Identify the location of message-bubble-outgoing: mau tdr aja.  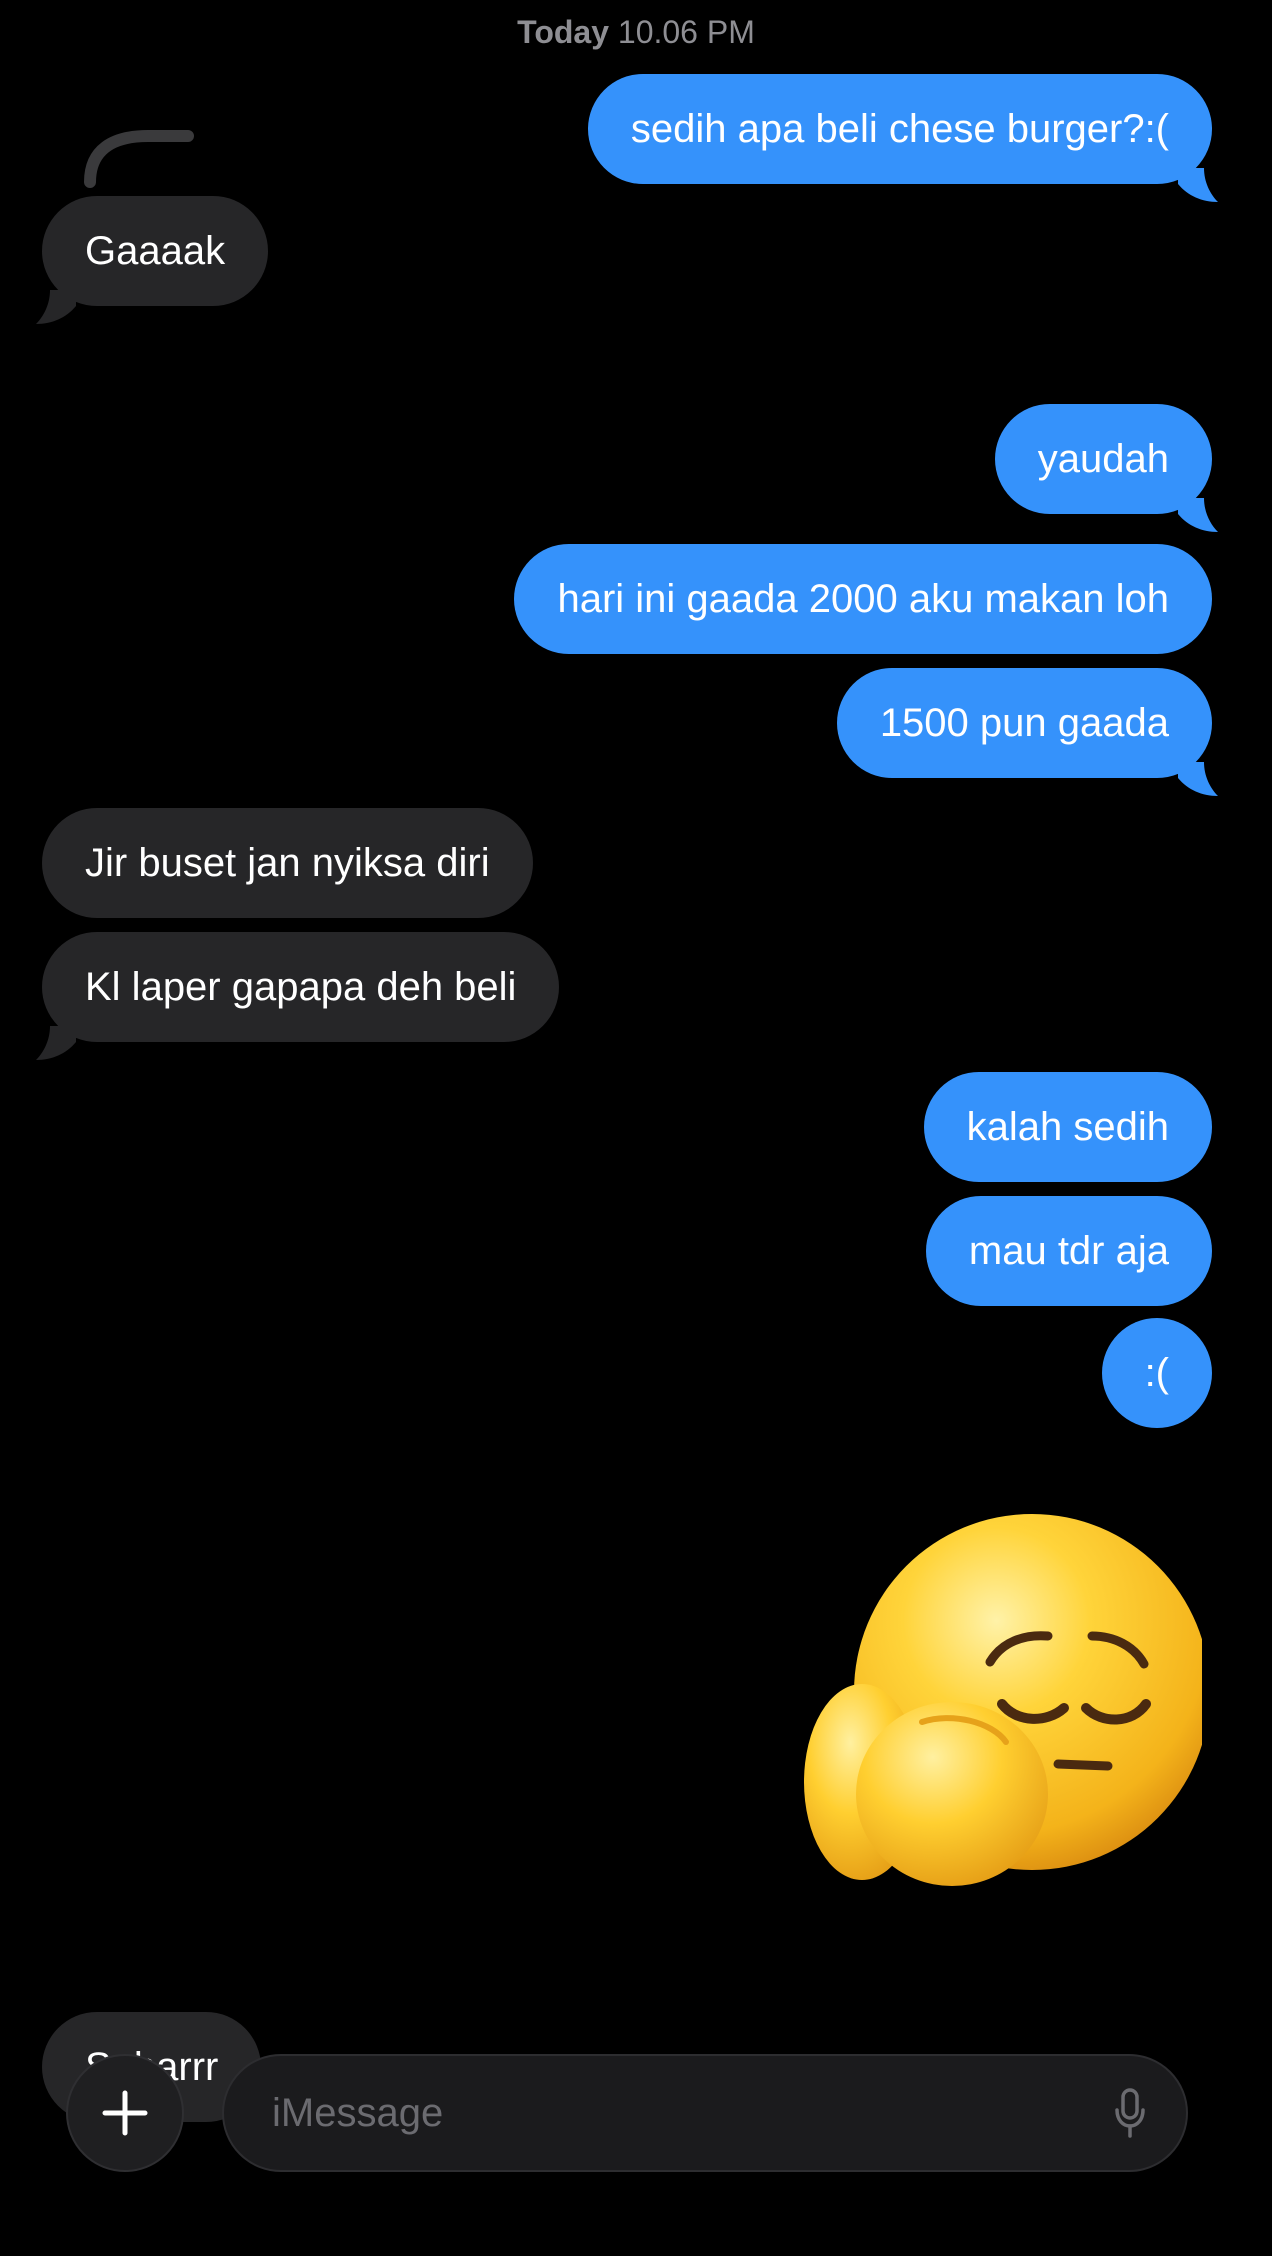
(1068, 1251).